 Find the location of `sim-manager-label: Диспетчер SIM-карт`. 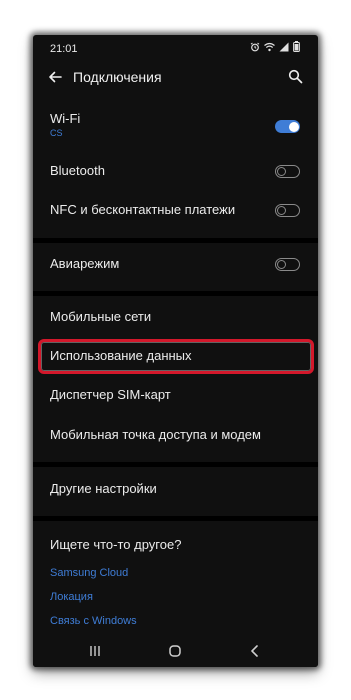

sim-manager-label: Диспетчер SIM-карт is located at coordinates (110, 394).